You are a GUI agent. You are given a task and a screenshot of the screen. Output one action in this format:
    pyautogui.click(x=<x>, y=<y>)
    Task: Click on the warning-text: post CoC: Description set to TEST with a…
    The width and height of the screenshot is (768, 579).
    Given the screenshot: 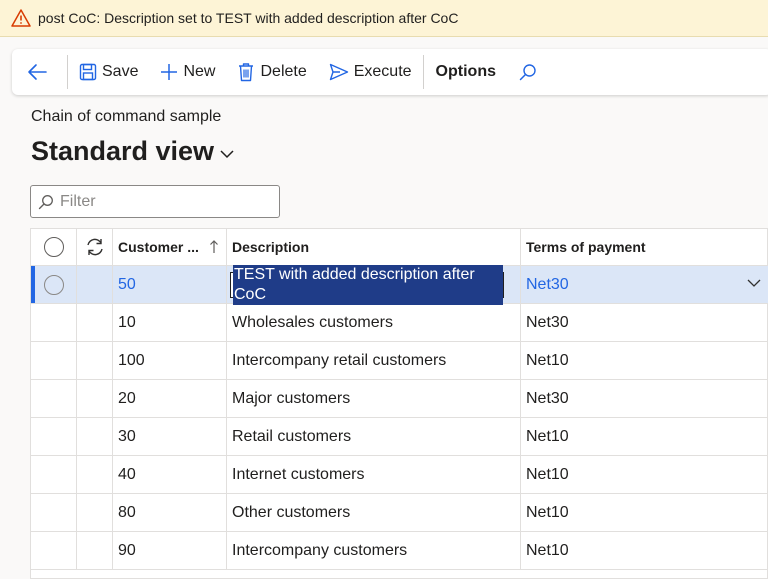 What is the action you would take?
    pyautogui.click(x=248, y=18)
    